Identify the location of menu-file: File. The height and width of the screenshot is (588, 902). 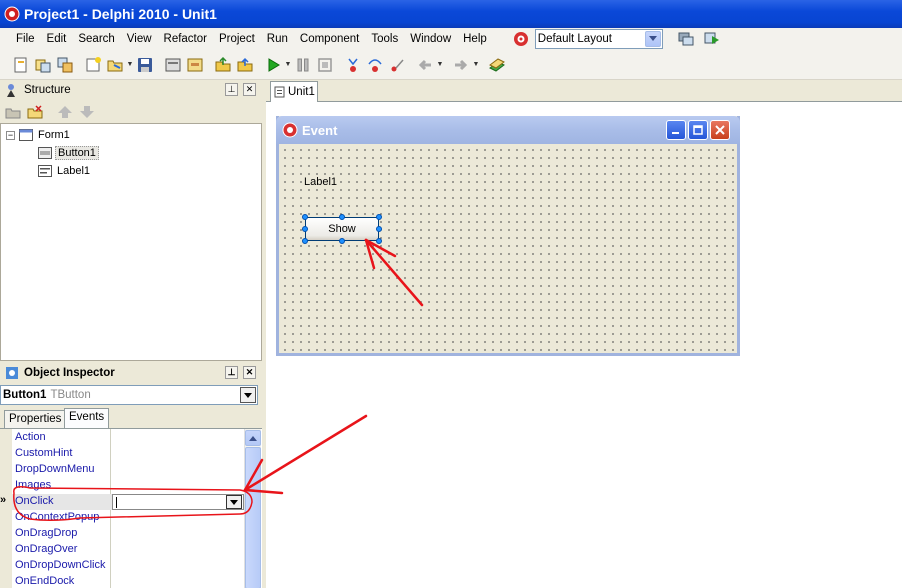
(25, 39).